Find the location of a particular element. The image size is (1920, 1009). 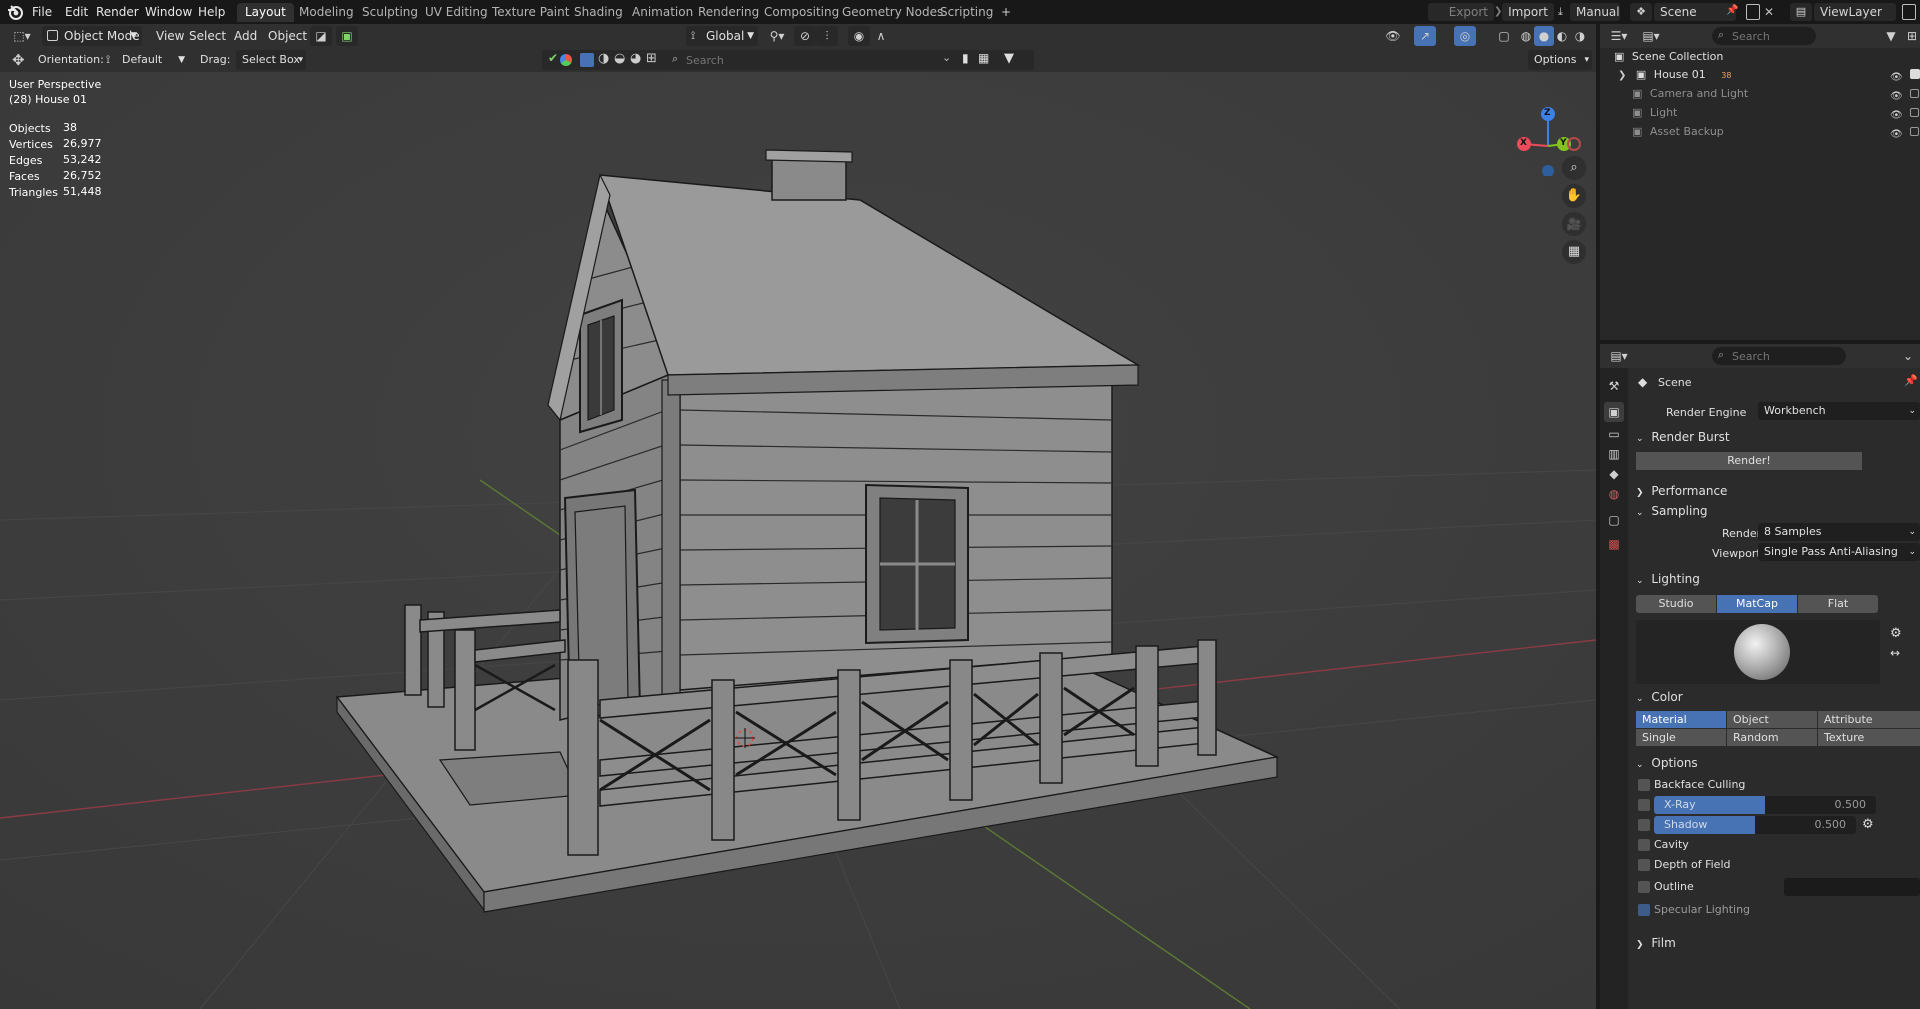

tab-scripting: Scripting is located at coordinates (966, 12).